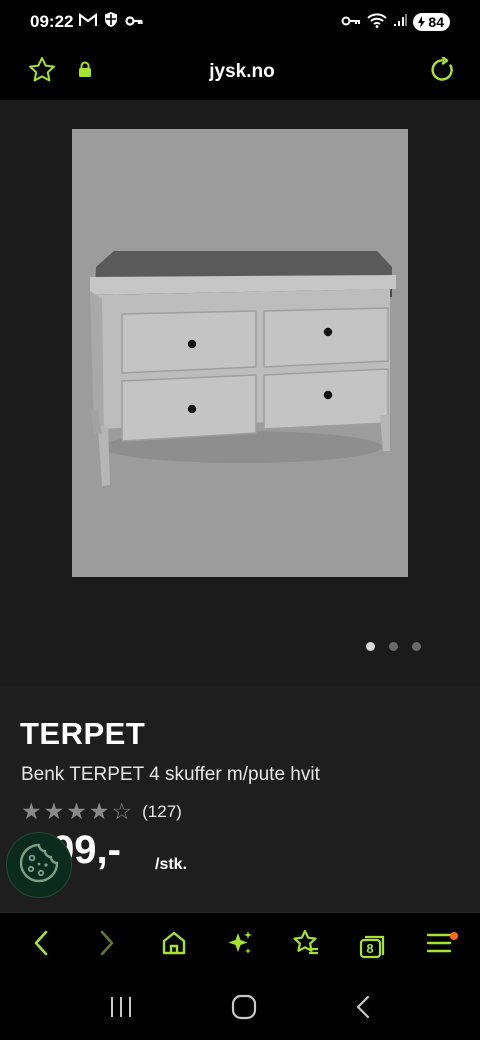 The image size is (480, 1040). I want to click on menu-button, so click(439, 946).